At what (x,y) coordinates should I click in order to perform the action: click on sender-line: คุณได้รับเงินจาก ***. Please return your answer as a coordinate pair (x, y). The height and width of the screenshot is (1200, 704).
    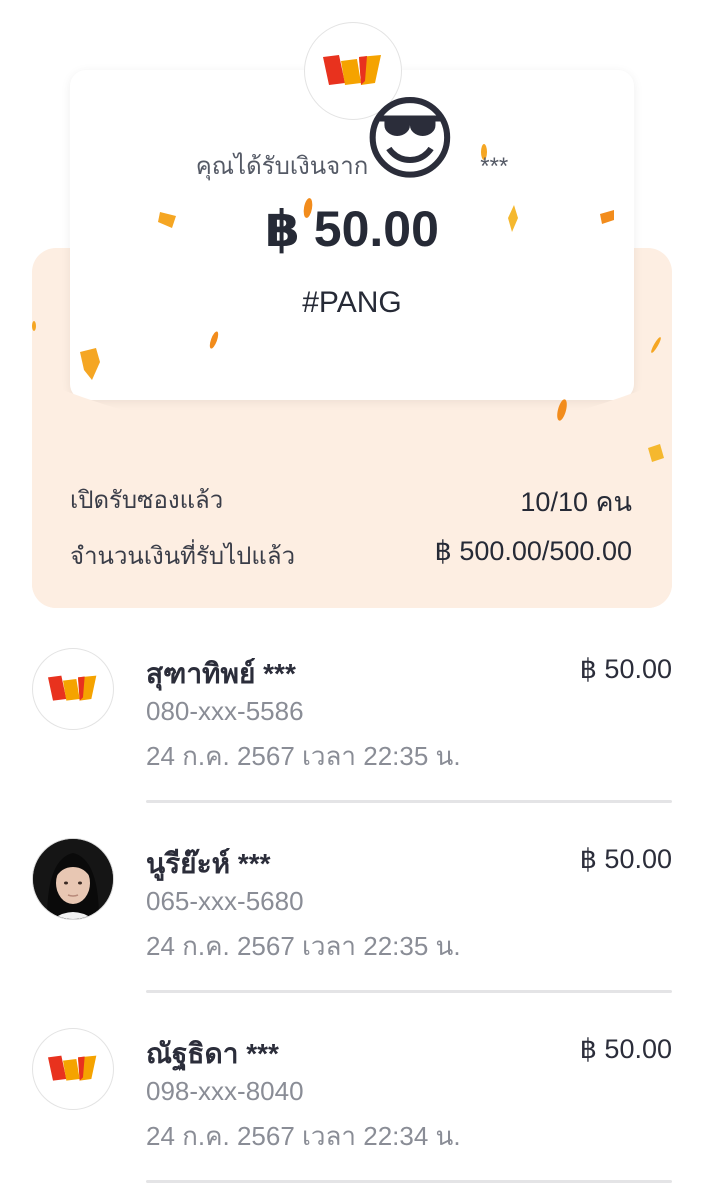
    Looking at the image, I should click on (352, 165).